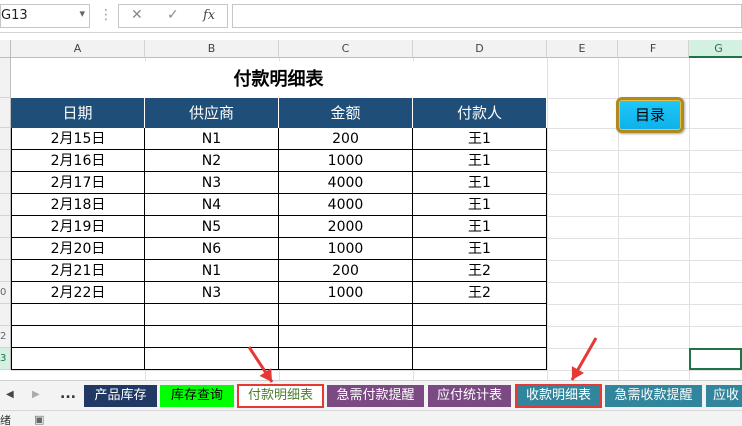 The image size is (742, 426). Describe the element at coordinates (78, 271) in the screenshot. I see `table-cell: 2月21日` at that location.